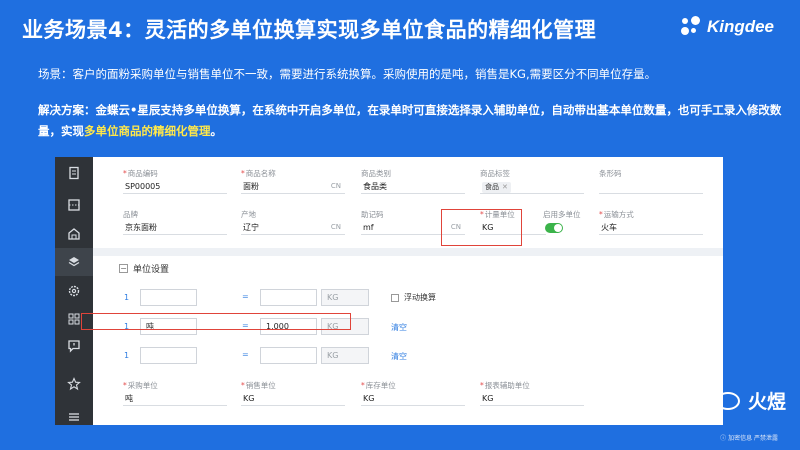  What do you see at coordinates (123, 268) in the screenshot?
I see `collapse-icon: −` at bounding box center [123, 268].